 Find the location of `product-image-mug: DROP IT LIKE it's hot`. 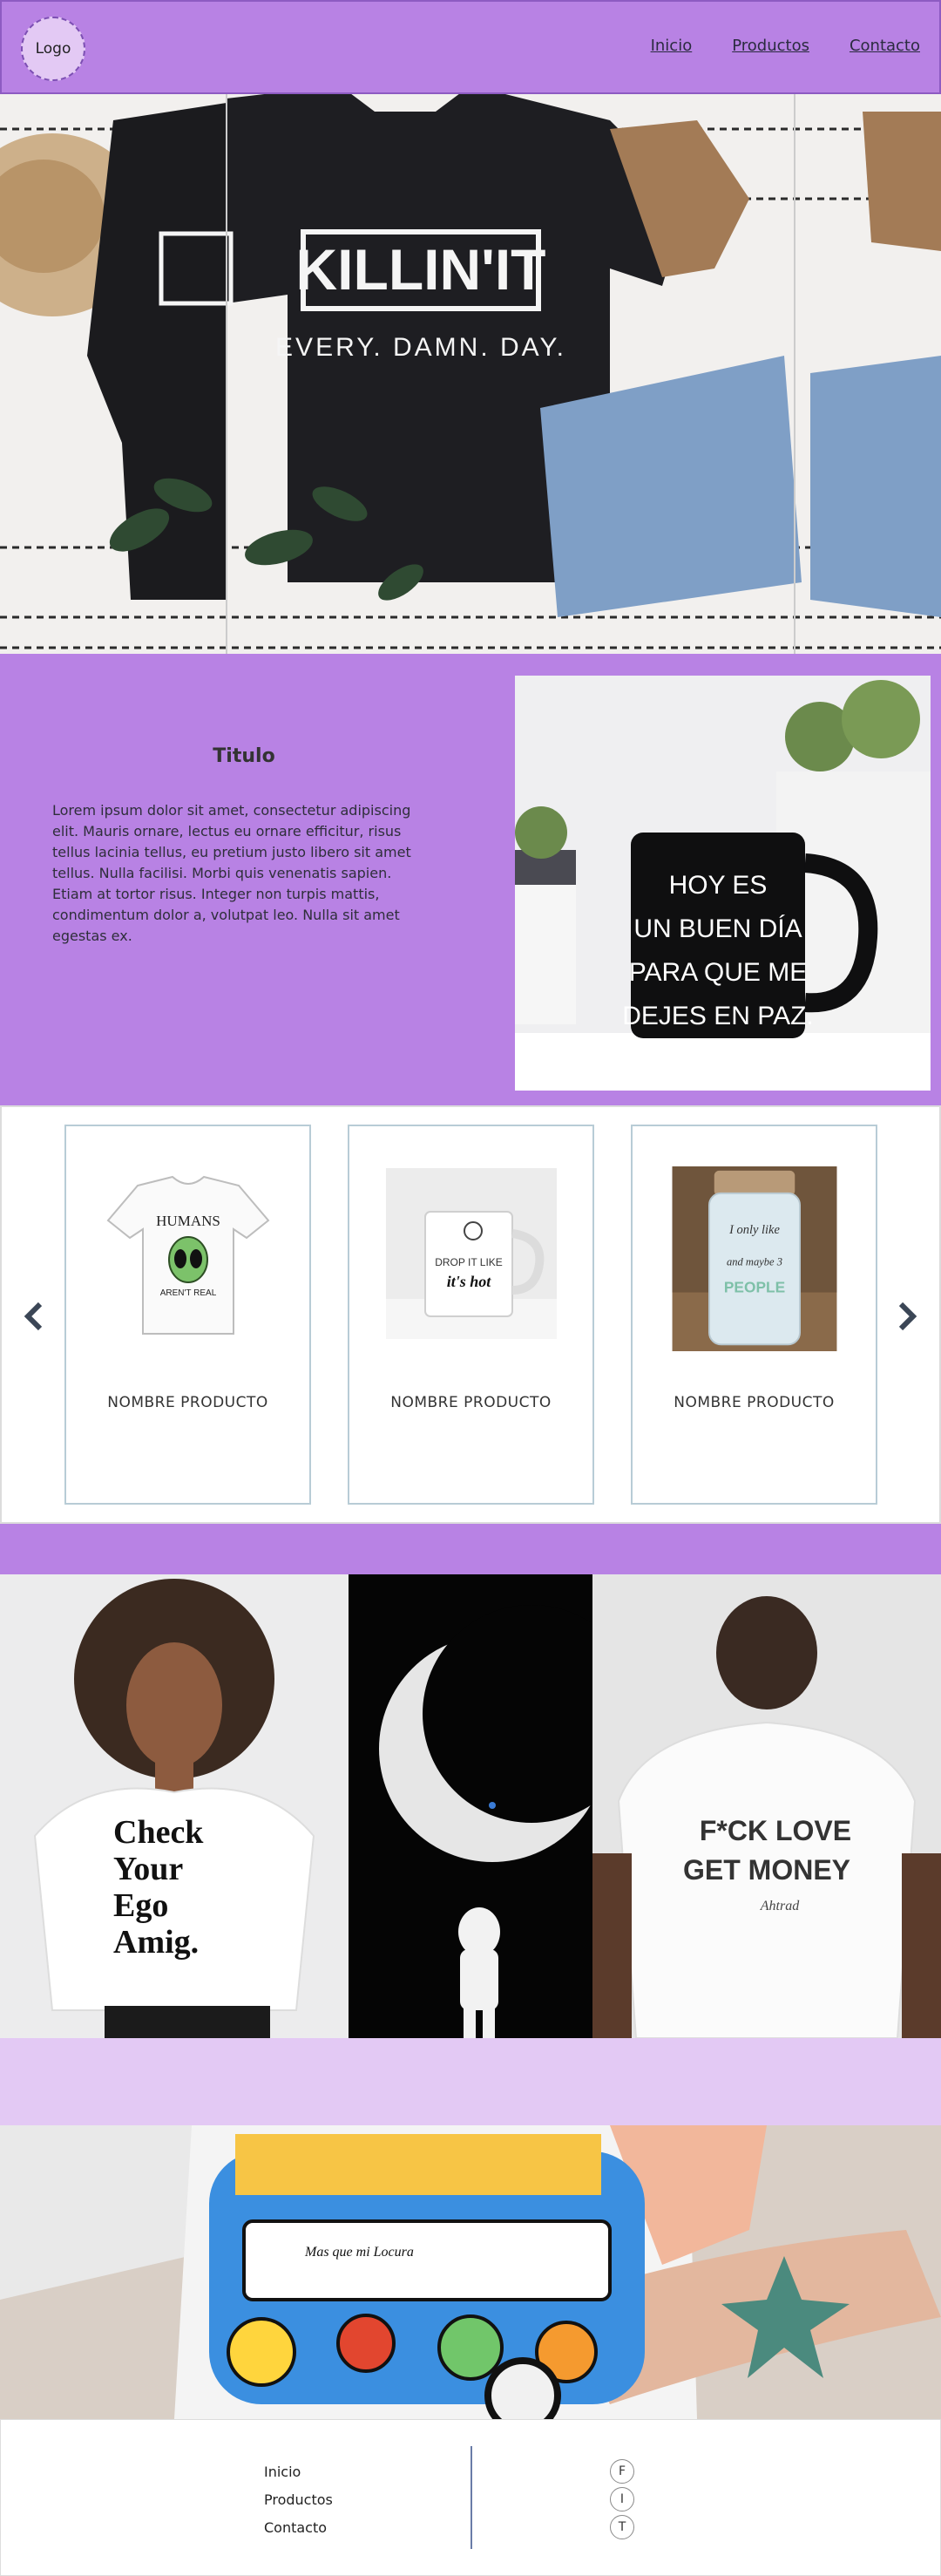

product-image-mug: DROP IT LIKE it's hot is located at coordinates (472, 1253).